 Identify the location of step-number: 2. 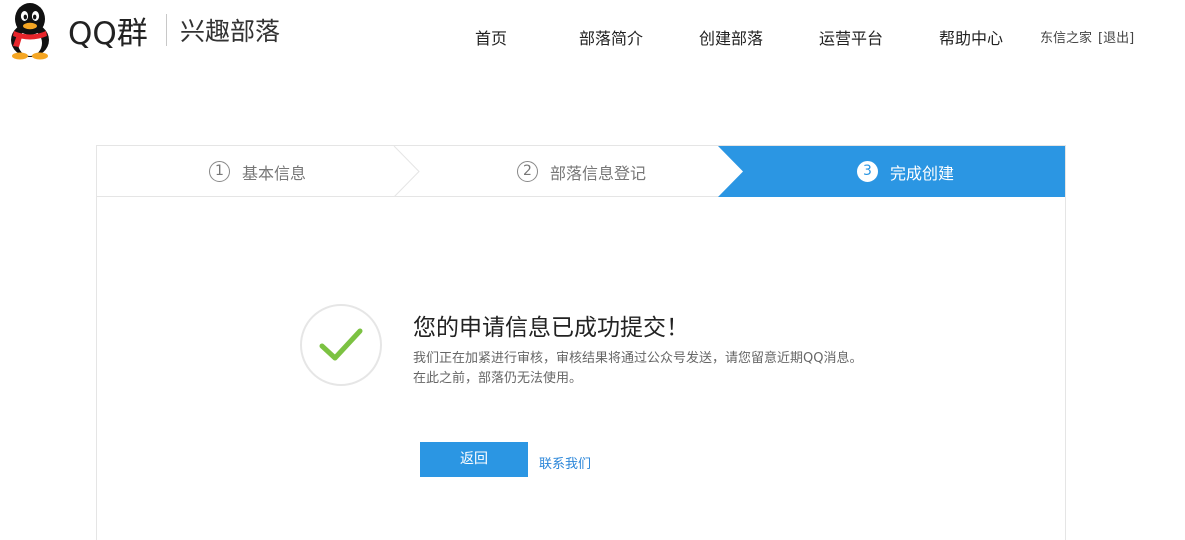
(527, 171).